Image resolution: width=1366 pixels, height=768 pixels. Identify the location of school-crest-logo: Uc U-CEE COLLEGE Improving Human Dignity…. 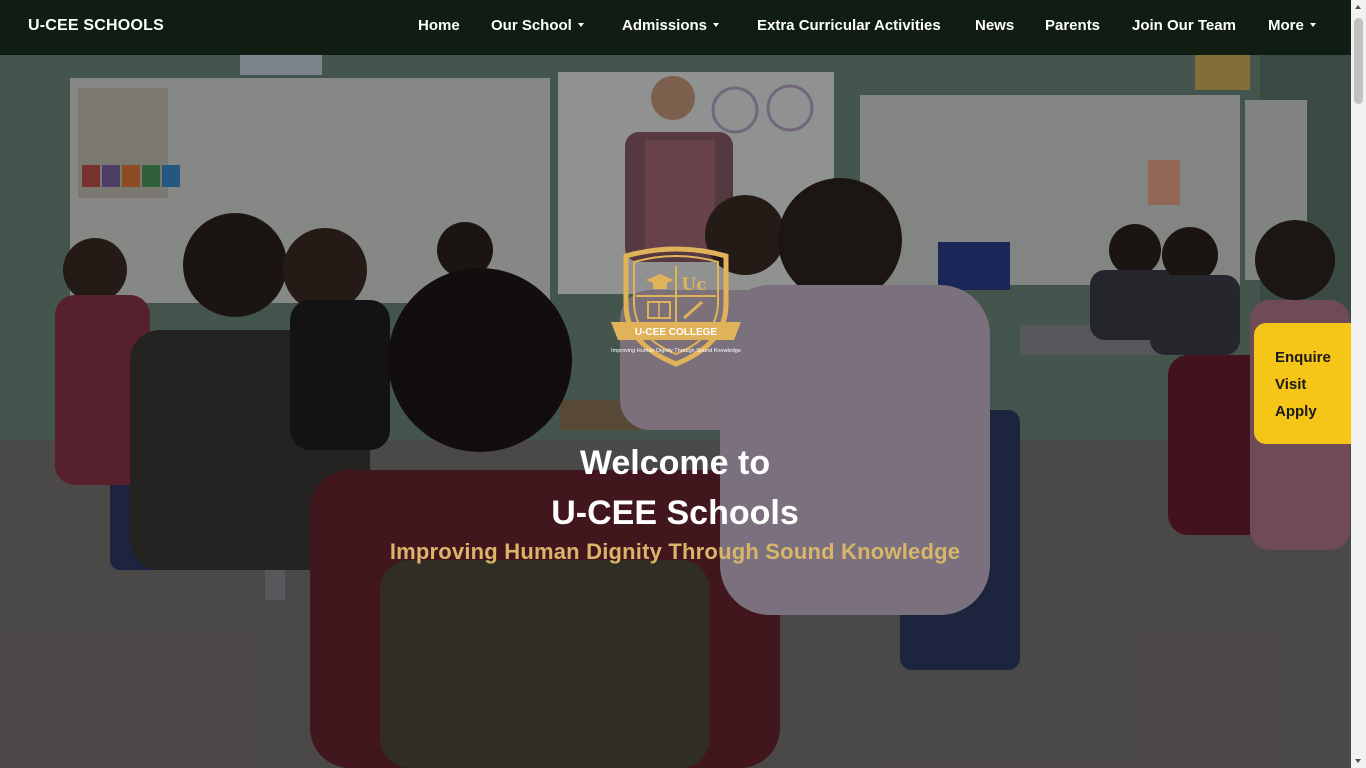
(676, 306).